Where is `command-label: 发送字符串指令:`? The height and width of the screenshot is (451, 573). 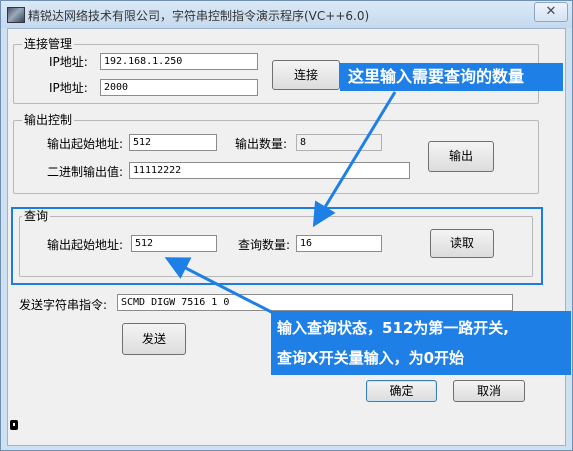
command-label: 发送字符串指令: is located at coordinates (63, 305).